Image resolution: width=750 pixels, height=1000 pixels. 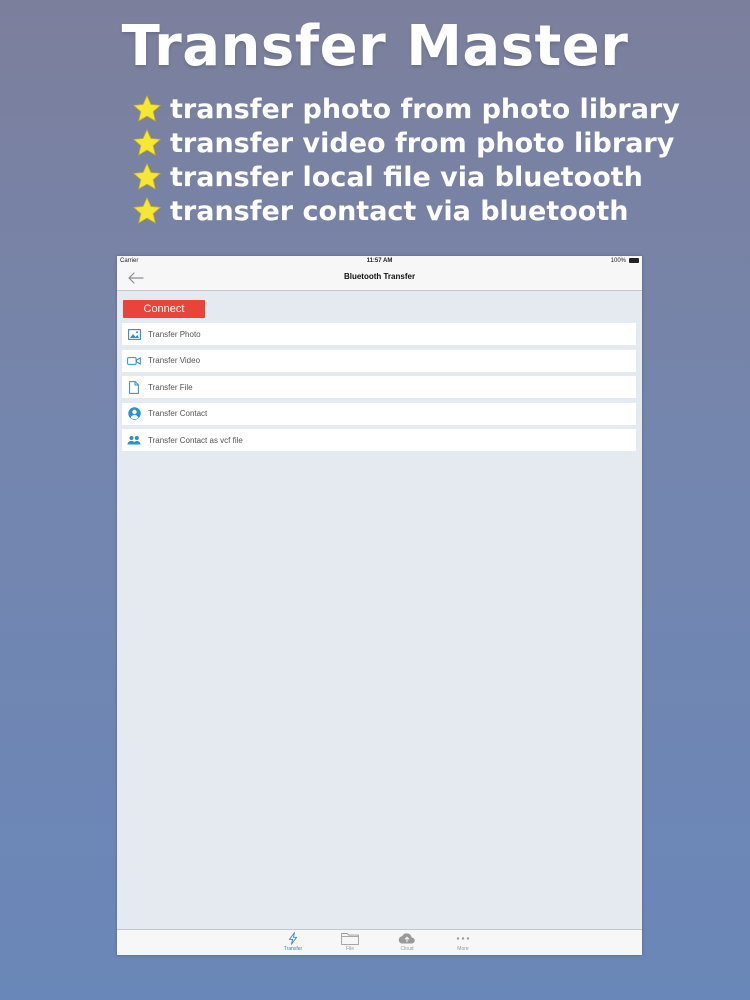 I want to click on nav-bar: Bluetooth Transfer, so click(x=379, y=278).